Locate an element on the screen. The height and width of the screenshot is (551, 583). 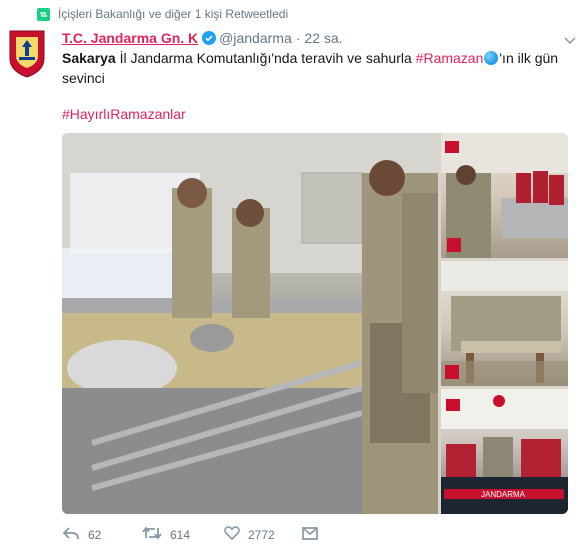
photo-dining-hall is located at coordinates (504, 323).